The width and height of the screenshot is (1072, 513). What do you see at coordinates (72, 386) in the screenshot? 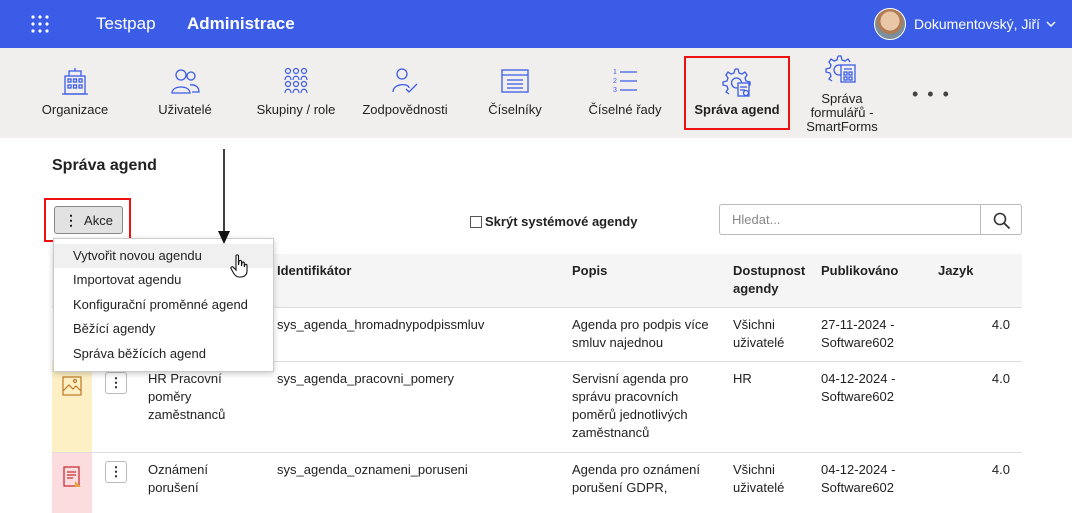
I see `image-document-icon` at bounding box center [72, 386].